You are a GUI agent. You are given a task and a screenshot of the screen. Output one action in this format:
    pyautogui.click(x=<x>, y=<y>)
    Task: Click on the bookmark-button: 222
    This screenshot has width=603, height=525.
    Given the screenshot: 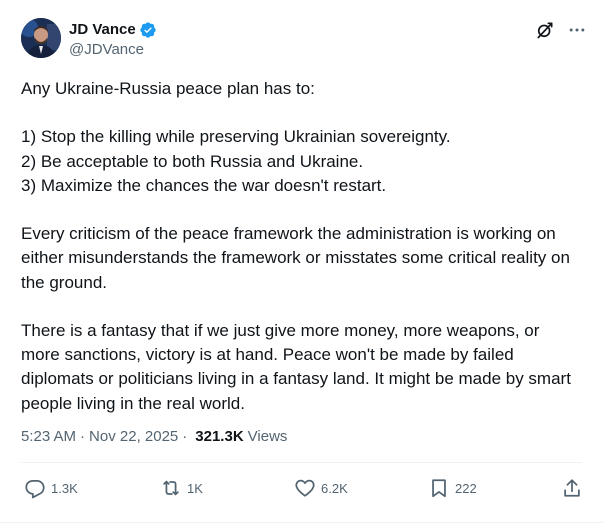 What is the action you would take?
    pyautogui.click(x=452, y=488)
    